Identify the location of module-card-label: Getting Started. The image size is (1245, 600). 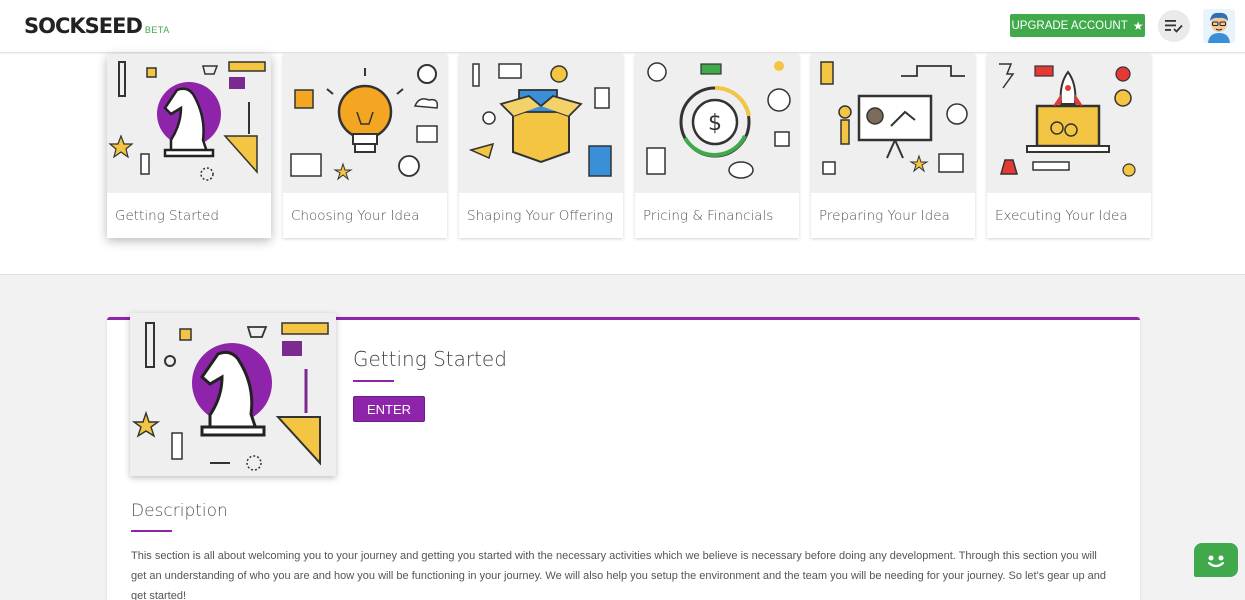
(167, 215).